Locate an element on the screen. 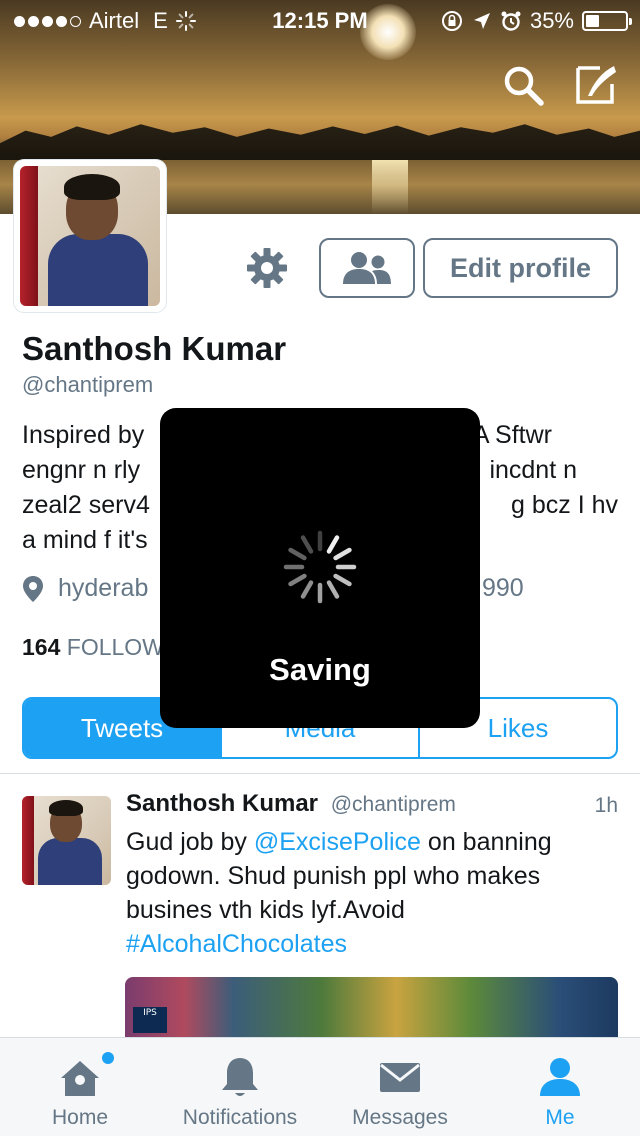 The image size is (640, 1136). tab-bar-label: Notifications is located at coordinates (240, 1117).